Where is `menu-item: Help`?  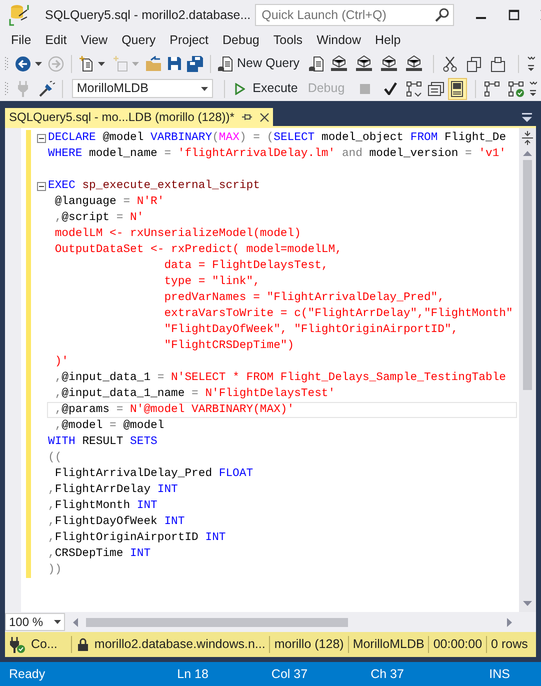 menu-item: Help is located at coordinates (388, 40).